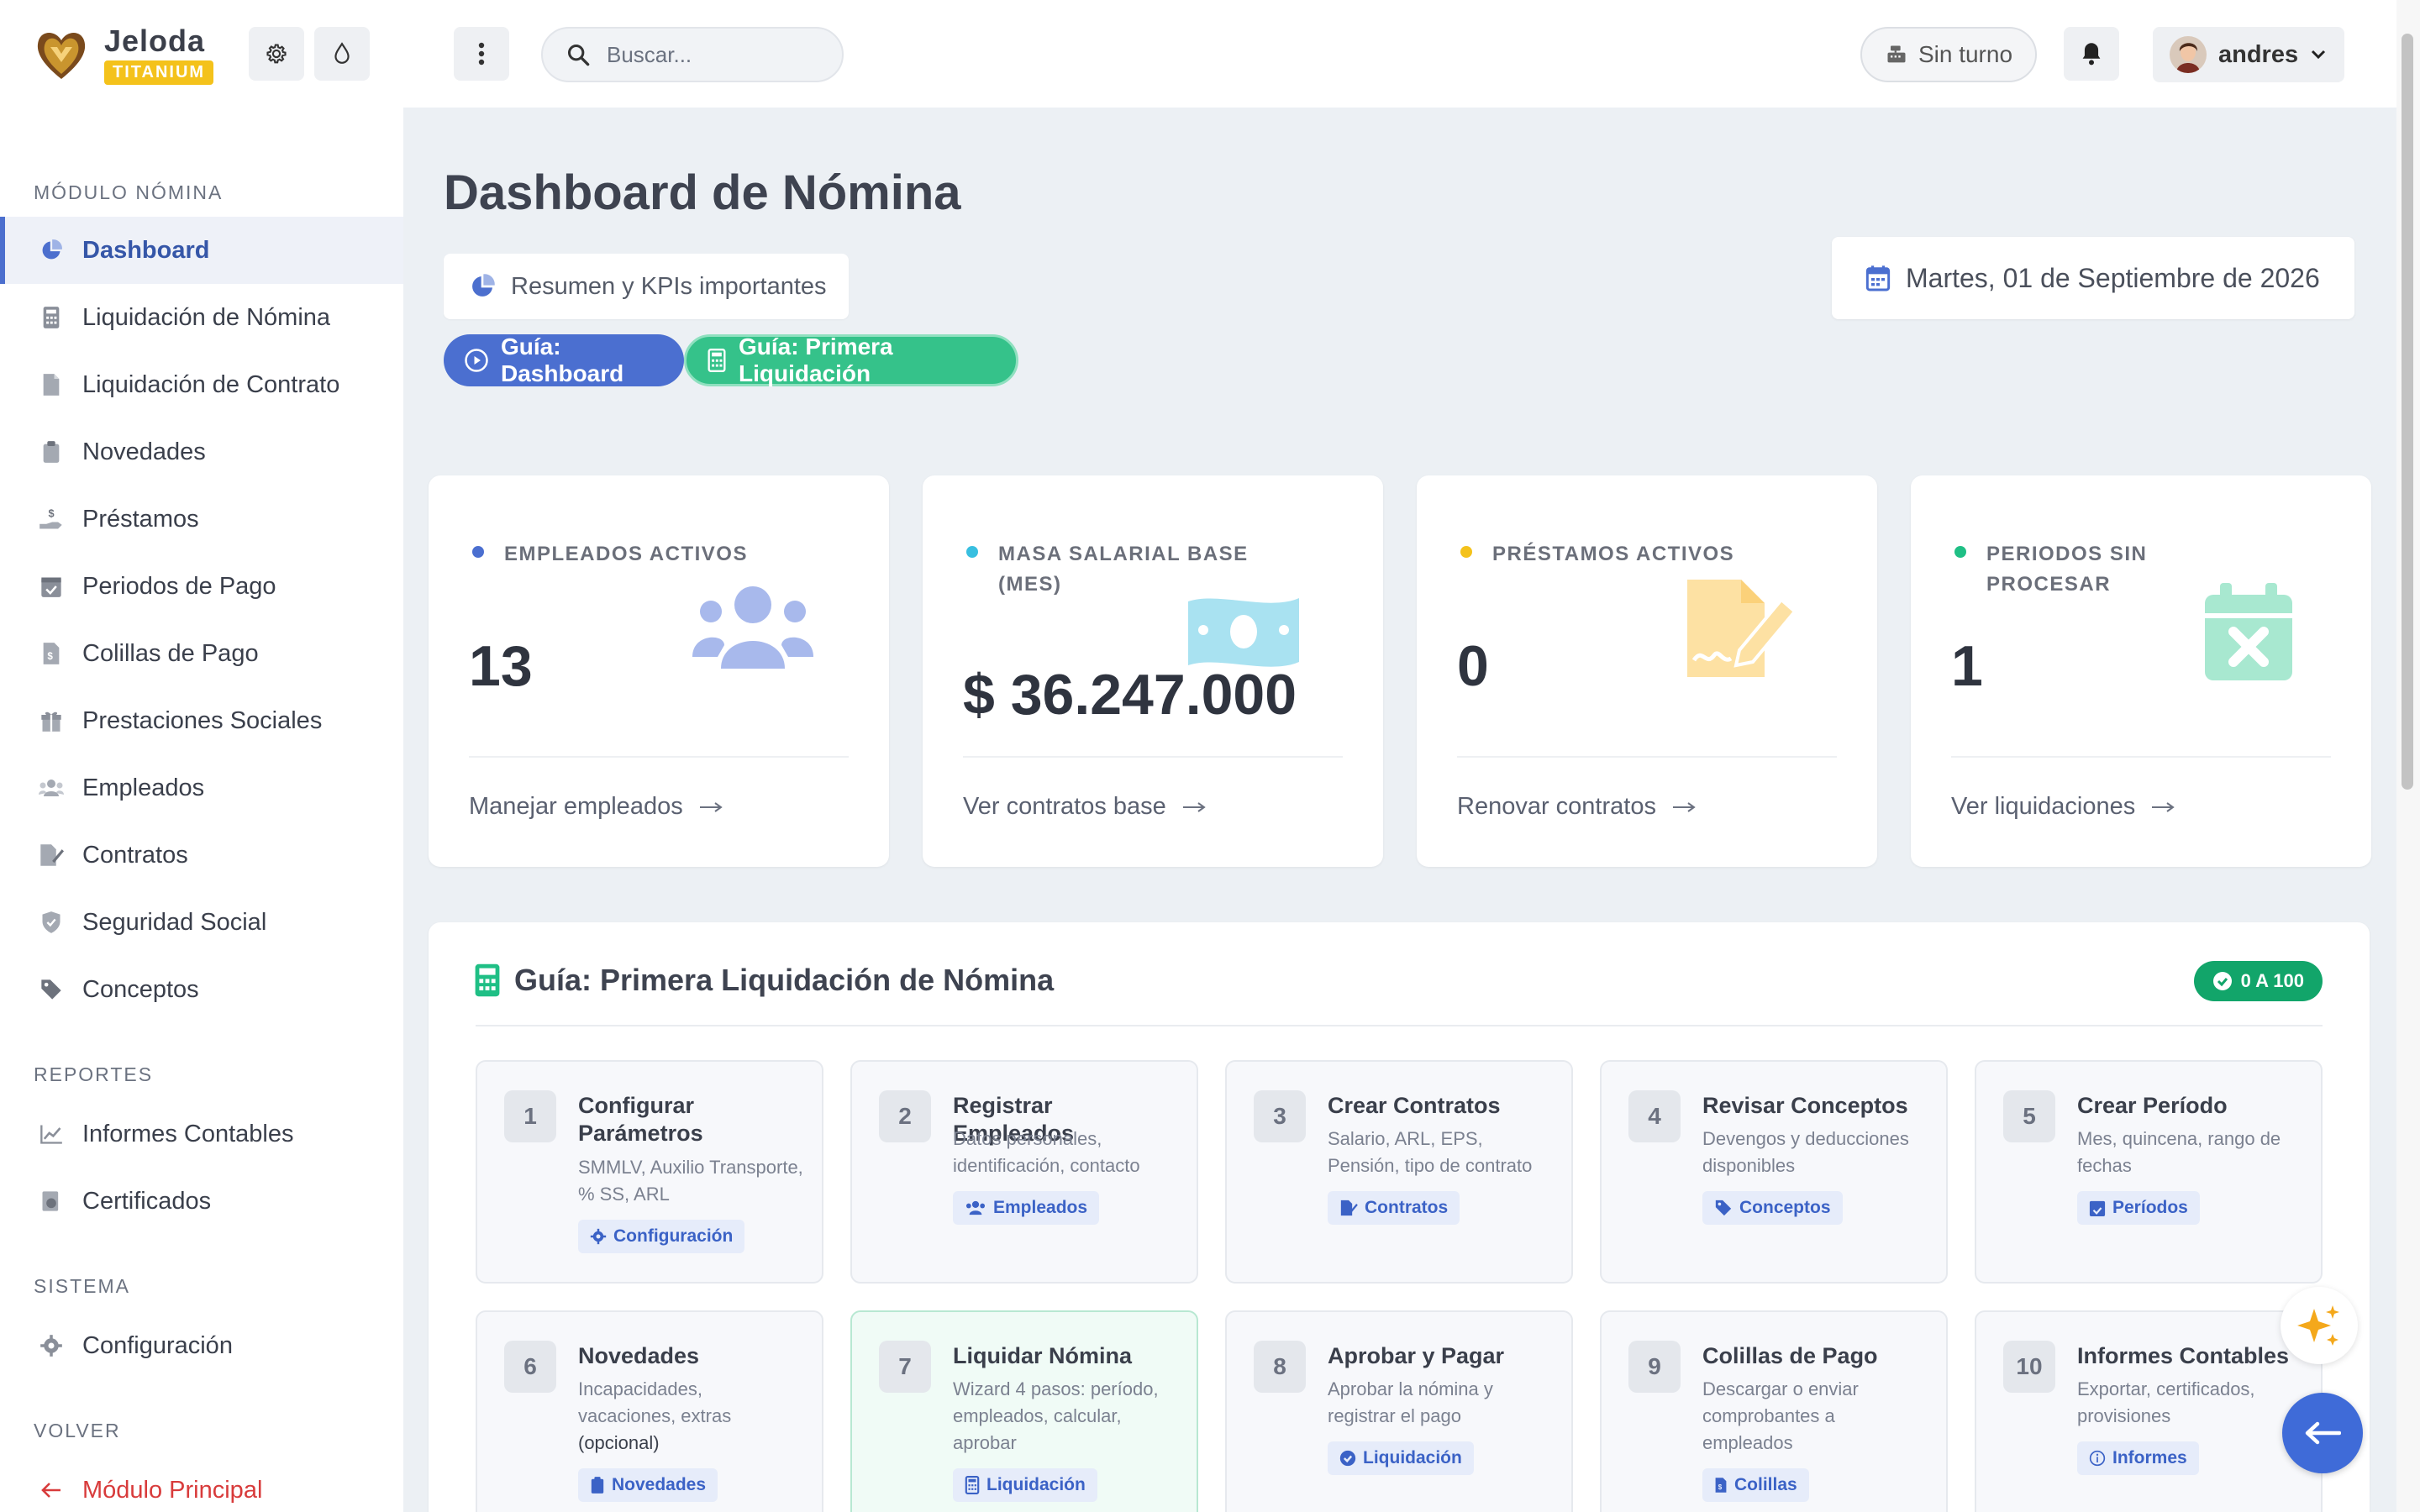 This screenshot has height=1512, width=2420. I want to click on calendar-check-icon, so click(52, 586).